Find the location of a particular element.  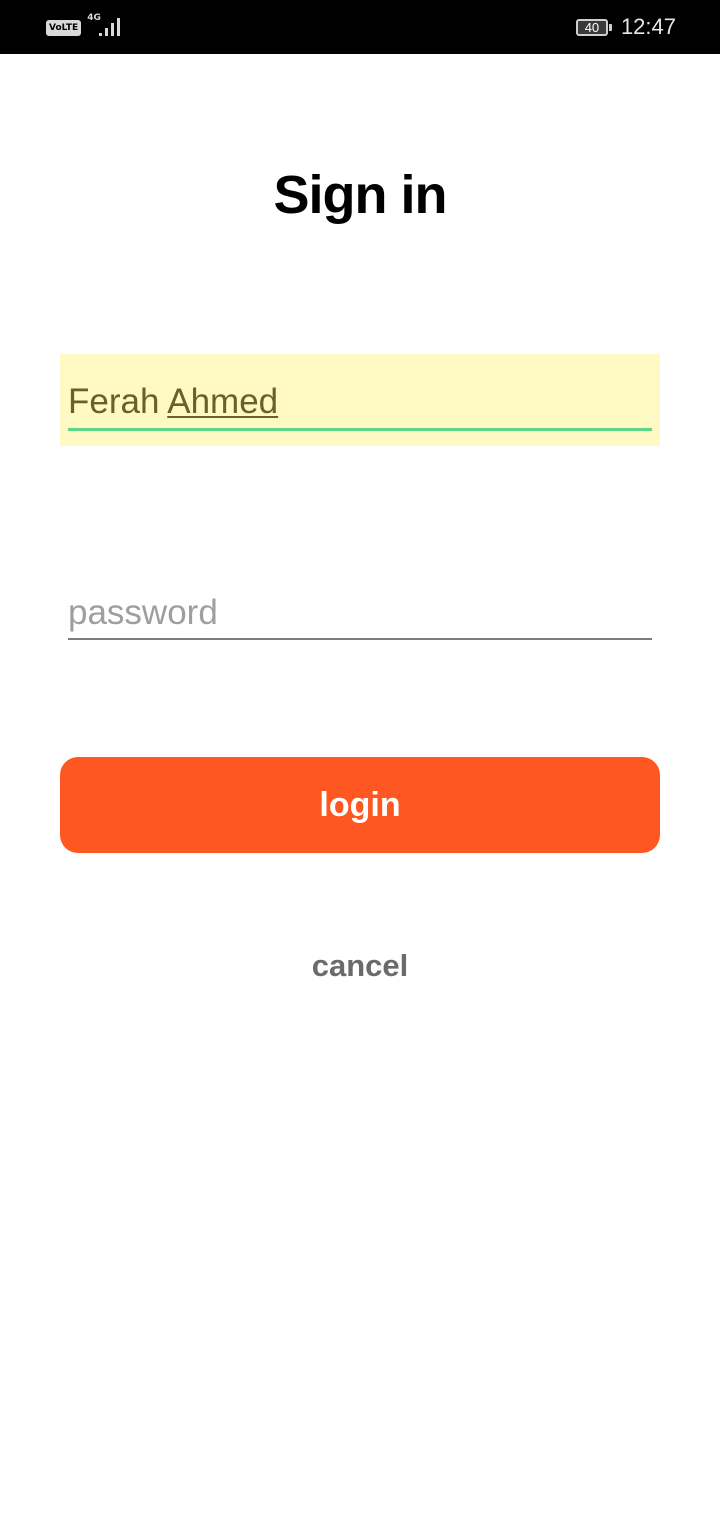

username-focus-underline is located at coordinates (360, 429).